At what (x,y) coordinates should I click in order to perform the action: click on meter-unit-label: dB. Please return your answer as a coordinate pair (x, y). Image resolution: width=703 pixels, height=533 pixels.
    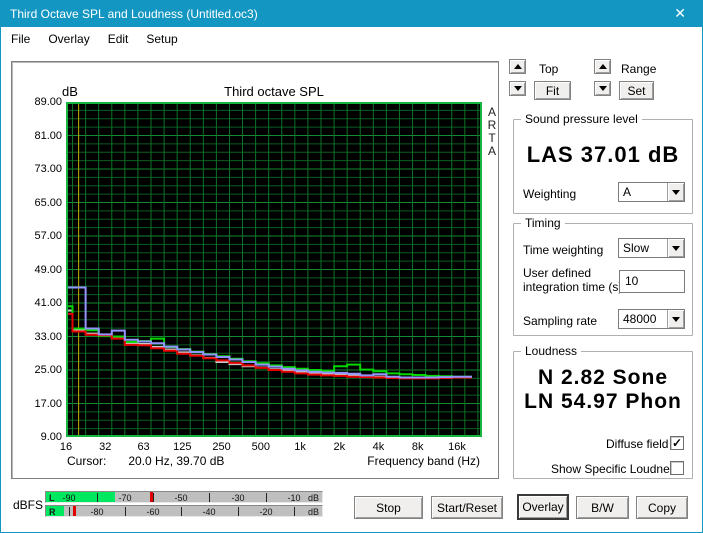
    Looking at the image, I should click on (313, 498).